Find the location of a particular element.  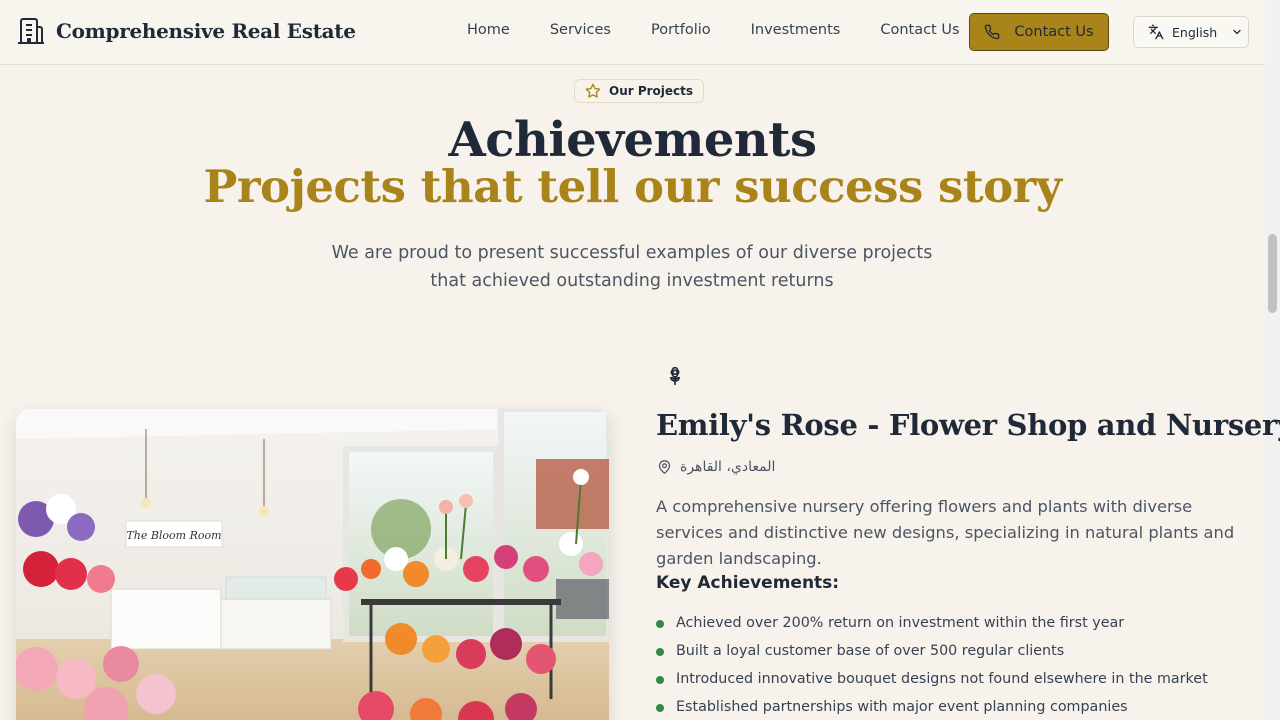

contact-us-label: Contact Us is located at coordinates (1054, 32).